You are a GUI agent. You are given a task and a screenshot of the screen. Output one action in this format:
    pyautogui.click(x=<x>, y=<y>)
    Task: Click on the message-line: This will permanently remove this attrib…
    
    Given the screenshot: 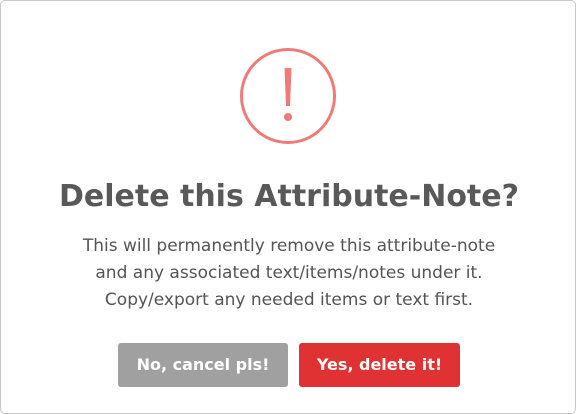 What is the action you would take?
    pyautogui.click(x=289, y=246)
    